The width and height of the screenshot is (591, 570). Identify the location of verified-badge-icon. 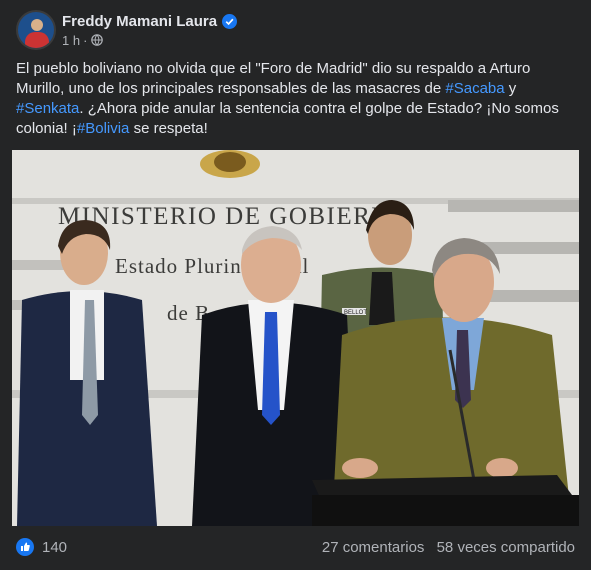
(230, 21).